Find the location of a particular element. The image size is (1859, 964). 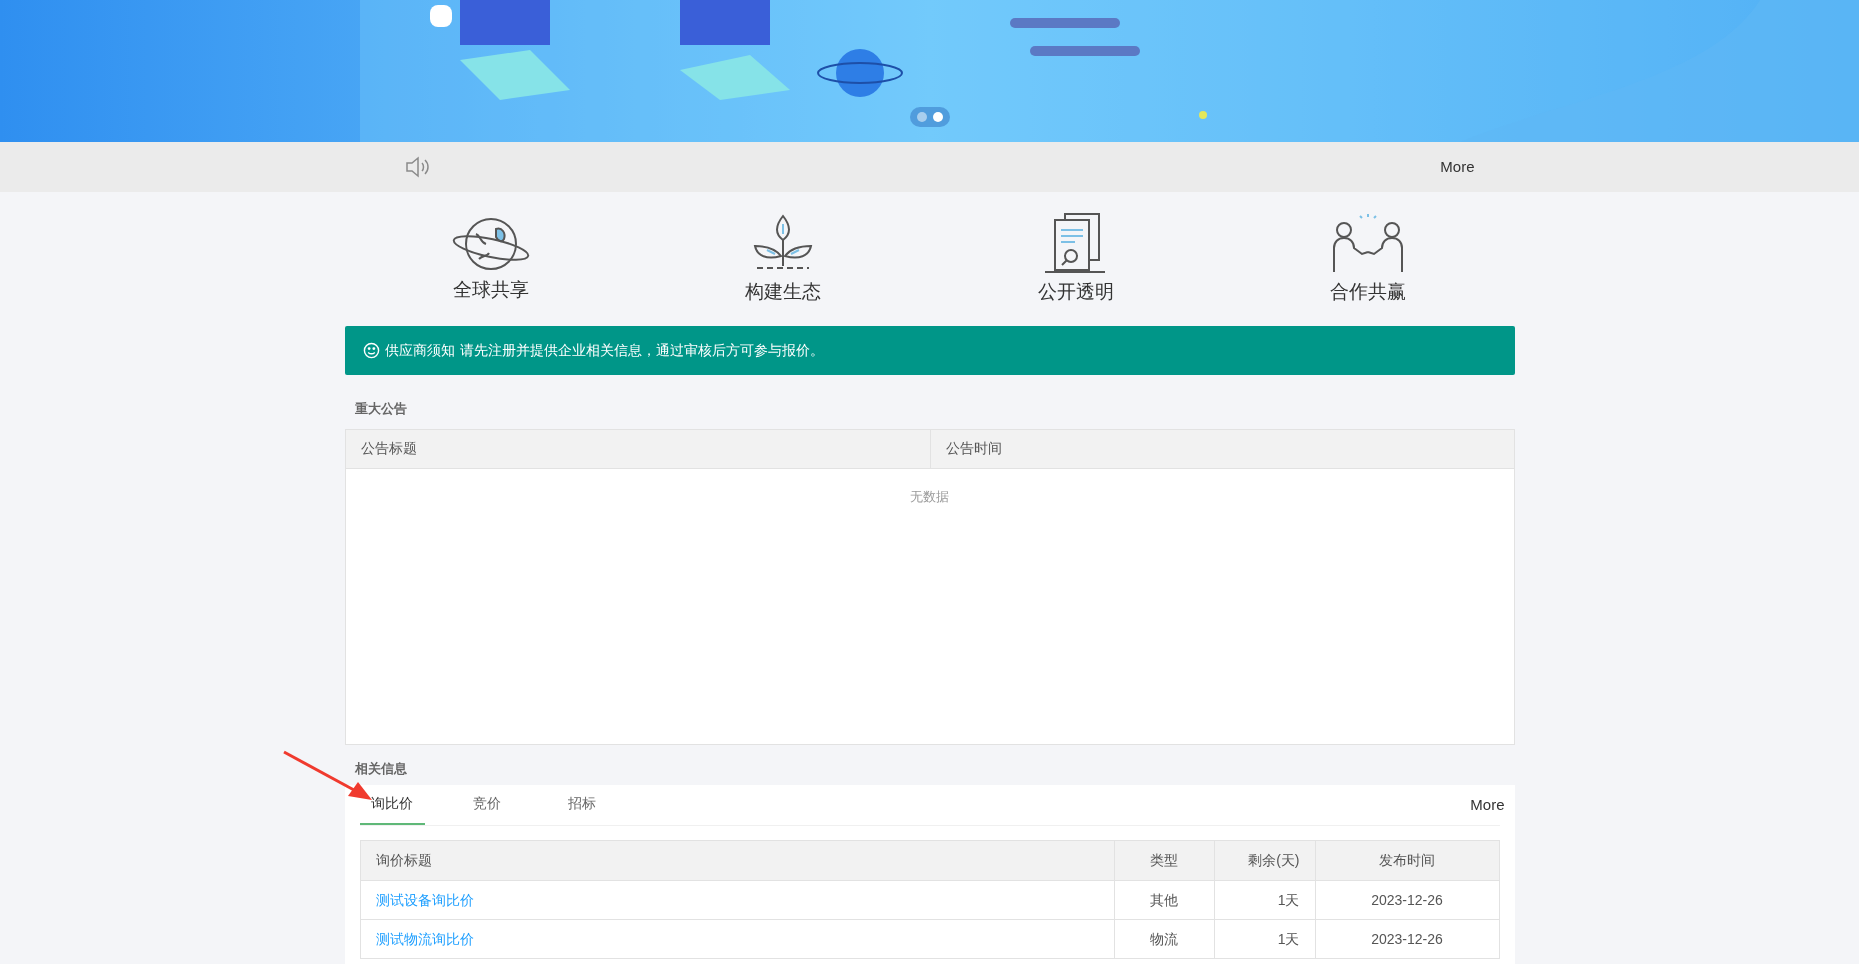

column-header: 类型 is located at coordinates (1163, 860).